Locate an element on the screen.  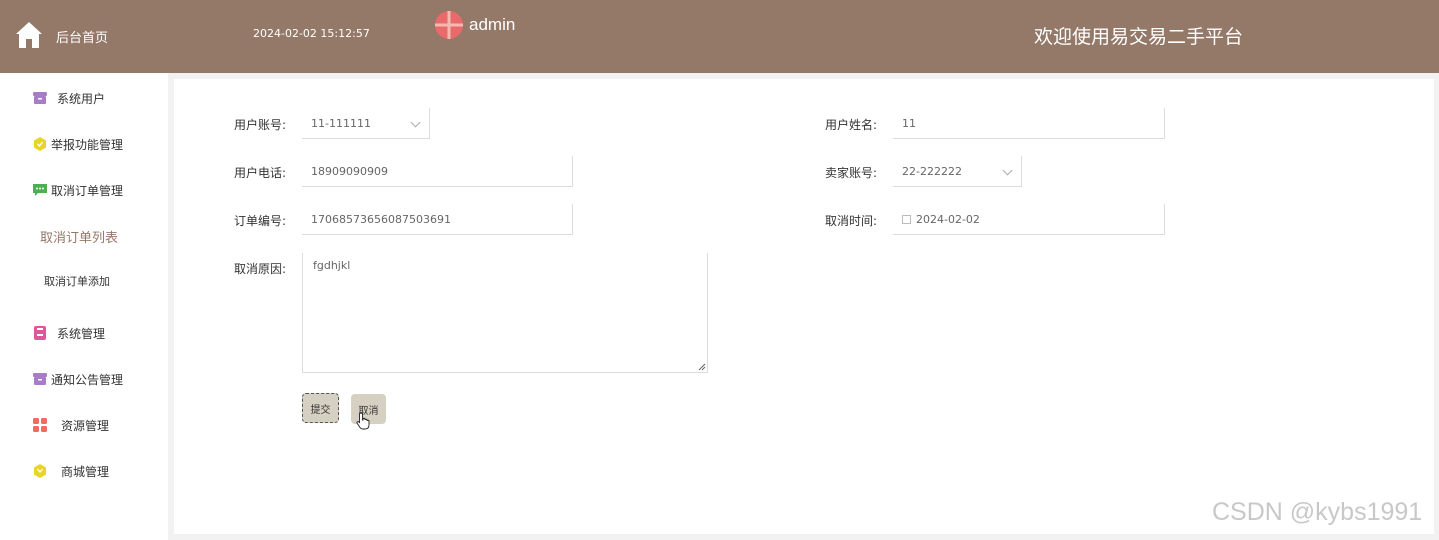
cancel-time-value: 2024-02-02 is located at coordinates (948, 219).